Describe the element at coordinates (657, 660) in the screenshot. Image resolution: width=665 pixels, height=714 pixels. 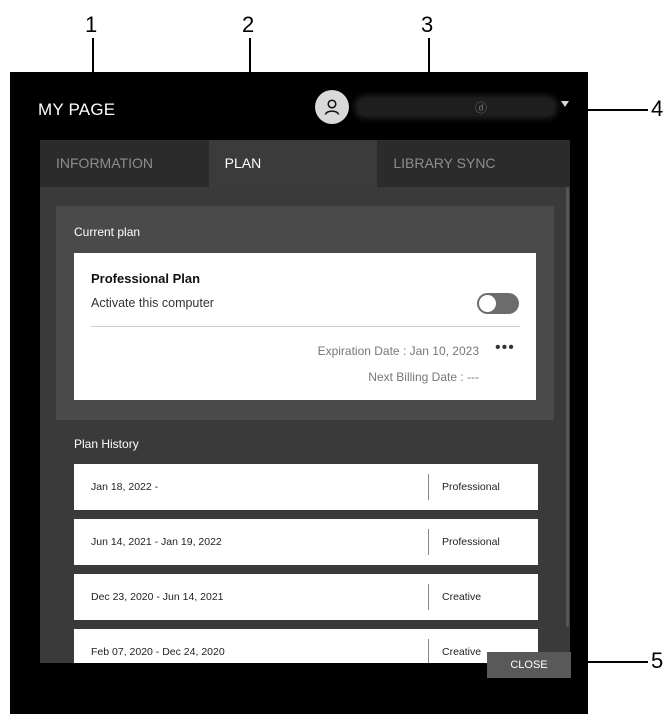
I see `callout-5: 5` at that location.